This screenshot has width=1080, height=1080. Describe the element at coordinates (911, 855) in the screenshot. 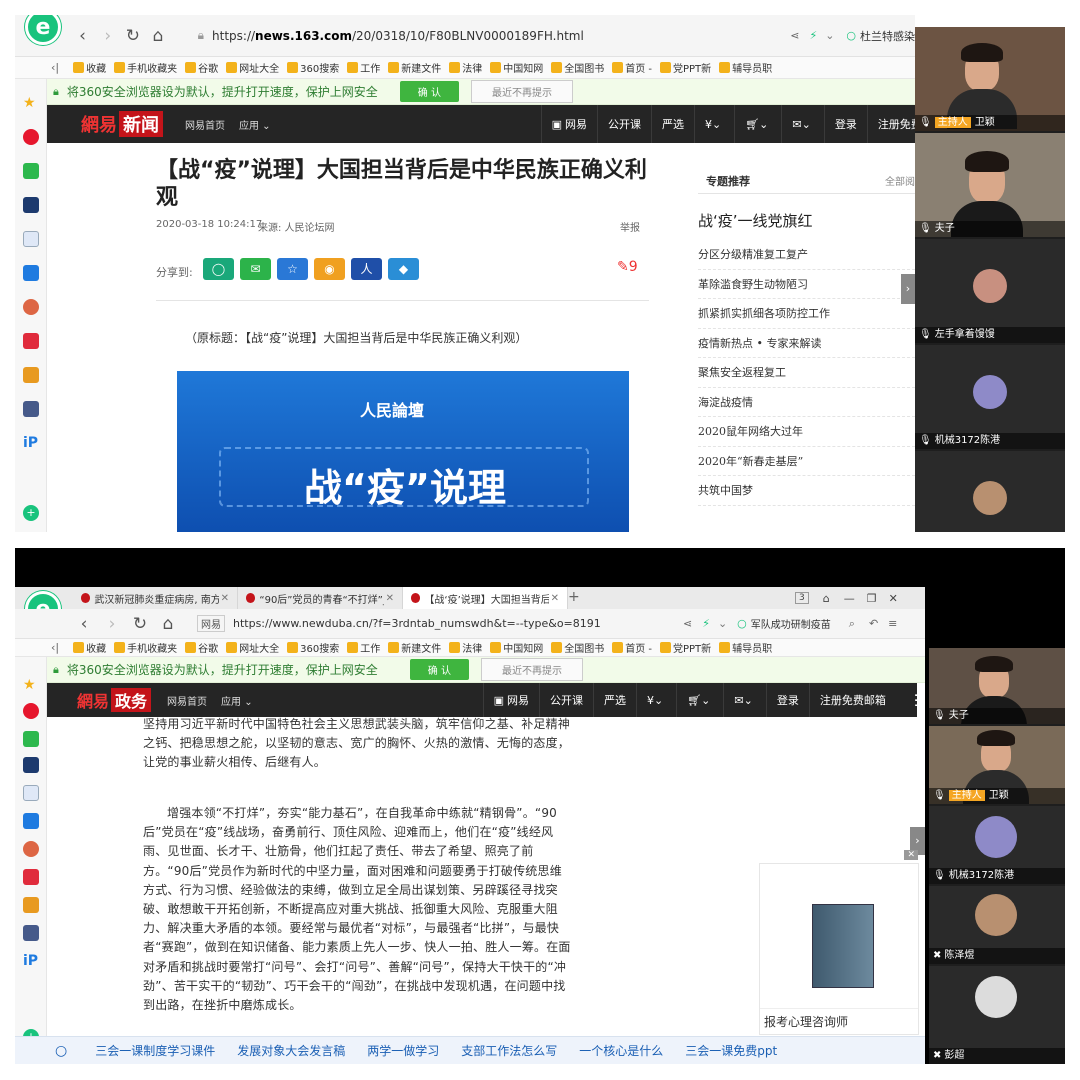

I see `ad-close-icon: ✕` at that location.